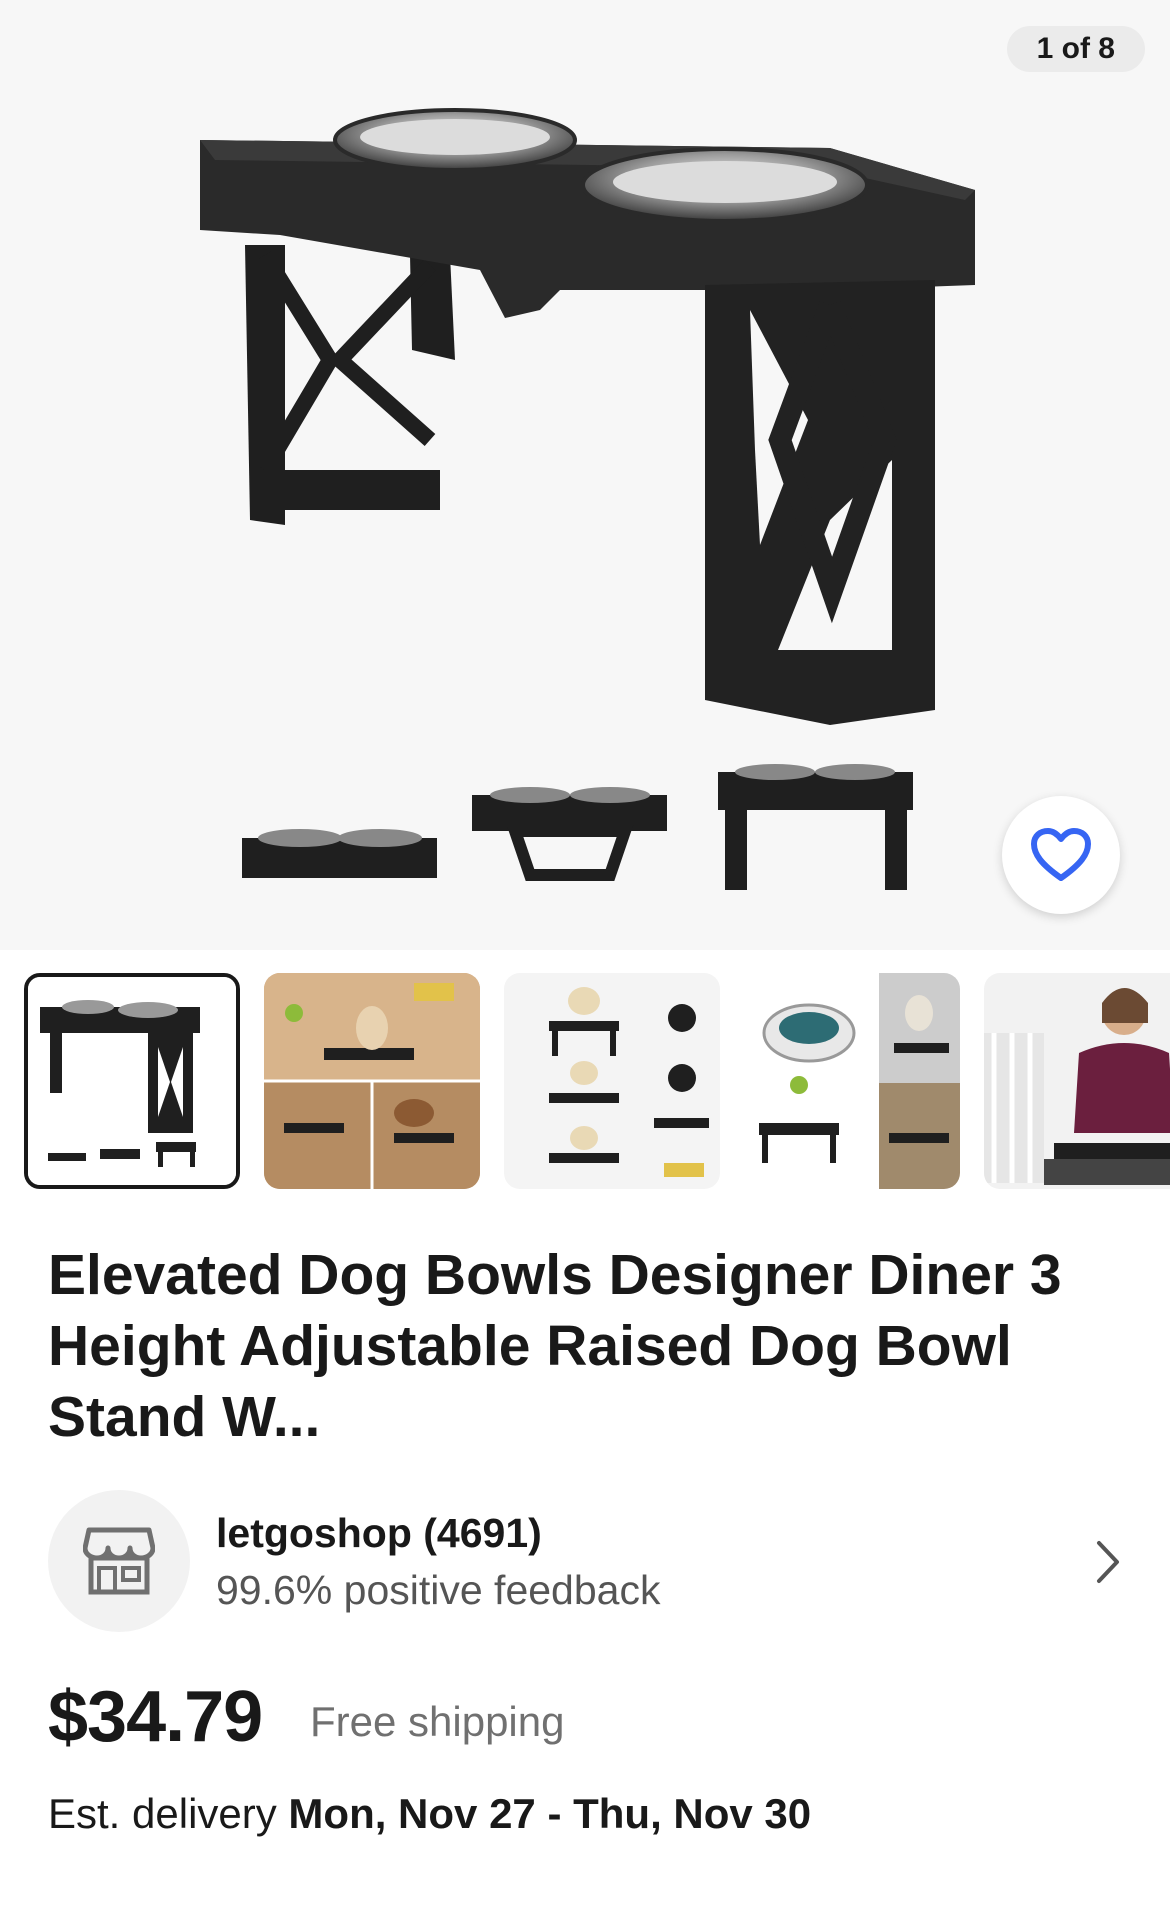  I want to click on seller-feedback: 99.6% positive feedback, so click(438, 1590).